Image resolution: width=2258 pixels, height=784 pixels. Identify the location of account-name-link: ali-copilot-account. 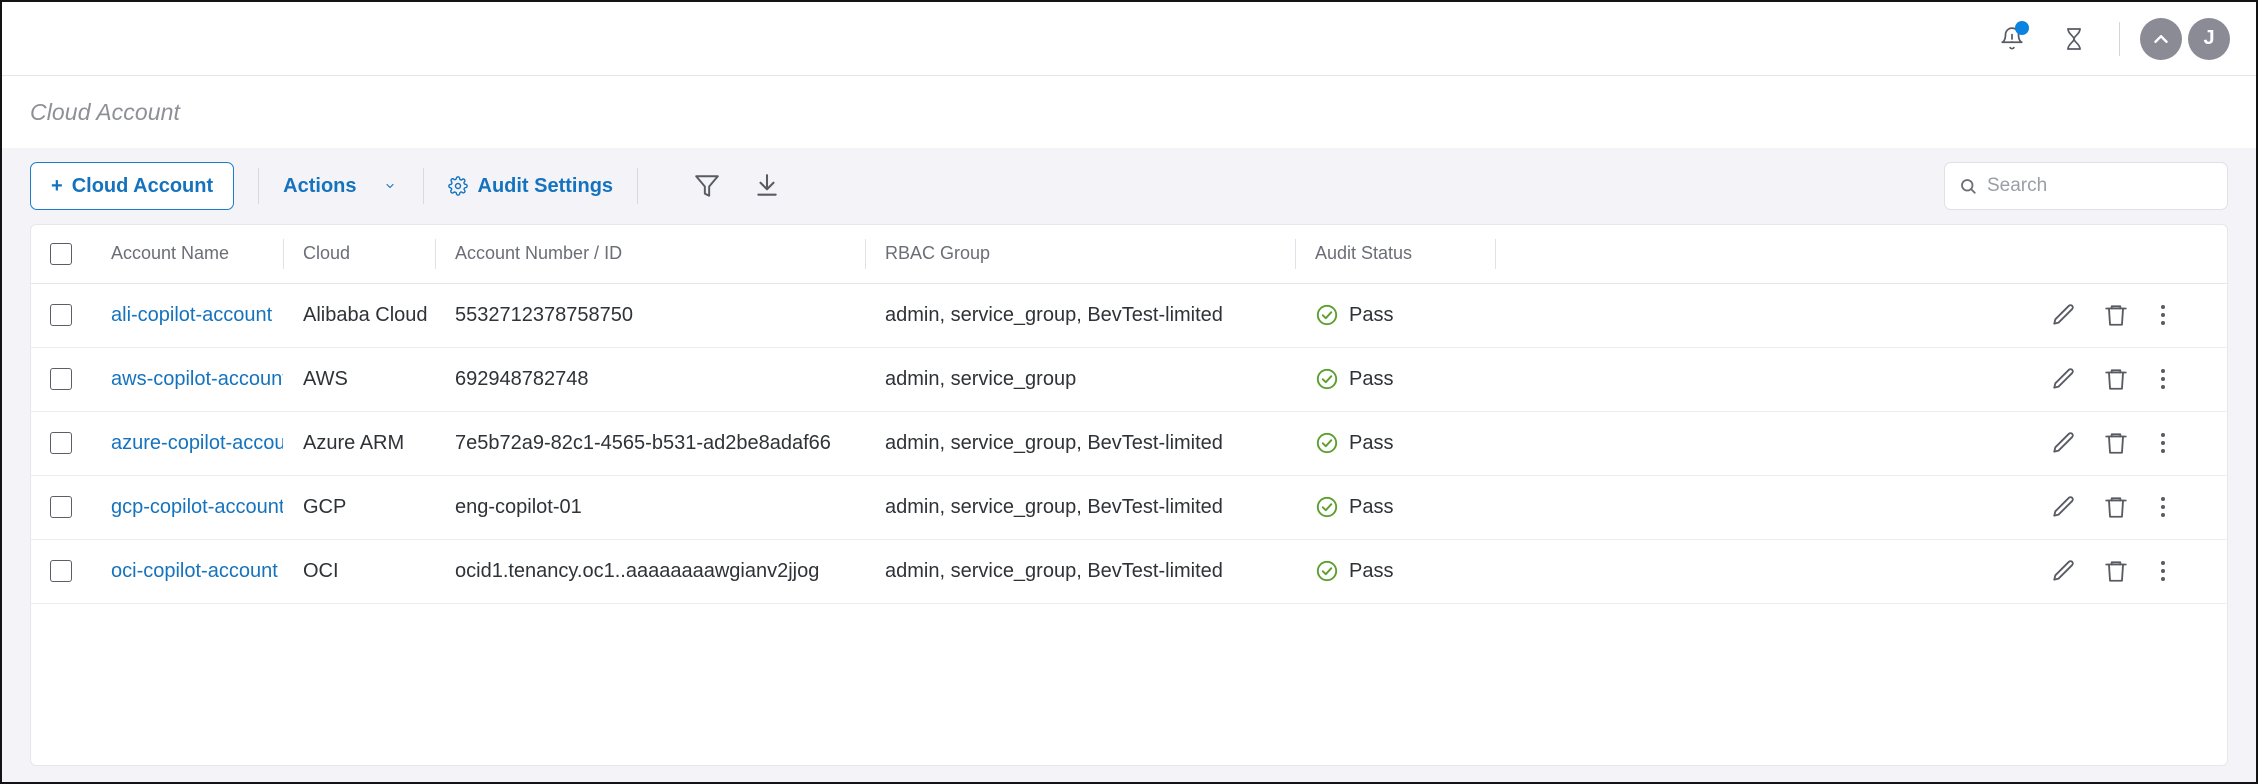
(197, 315).